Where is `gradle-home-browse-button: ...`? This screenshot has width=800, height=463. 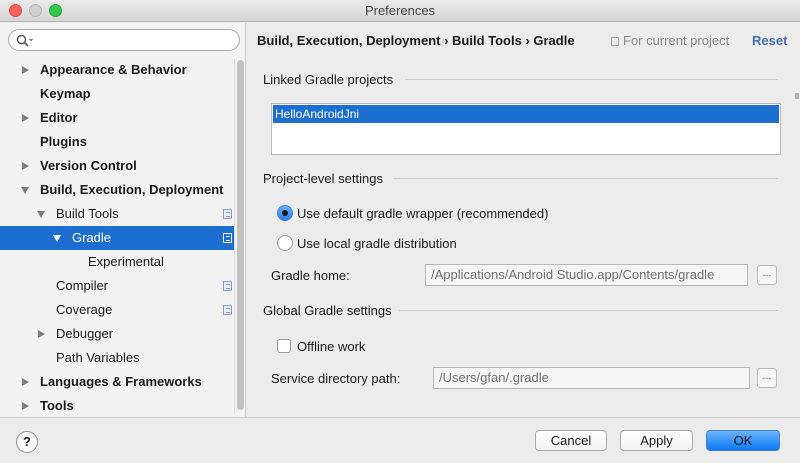 gradle-home-browse-button: ... is located at coordinates (767, 275).